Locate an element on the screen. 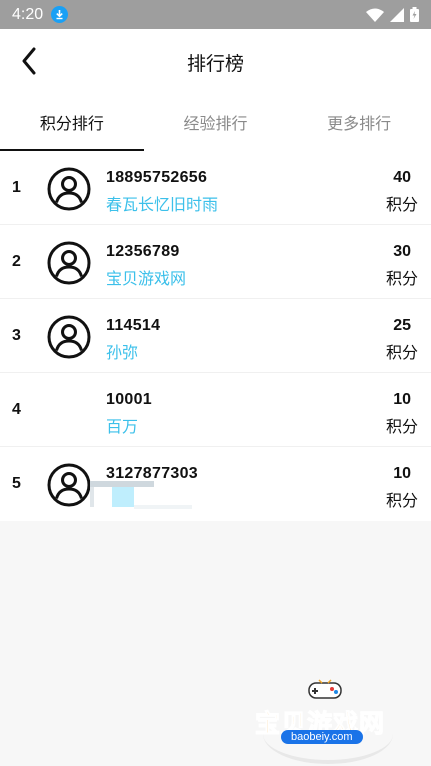 The width and height of the screenshot is (431, 766). leaderboard-row: 3 114514 孙弥 25 积分 is located at coordinates (215, 336).